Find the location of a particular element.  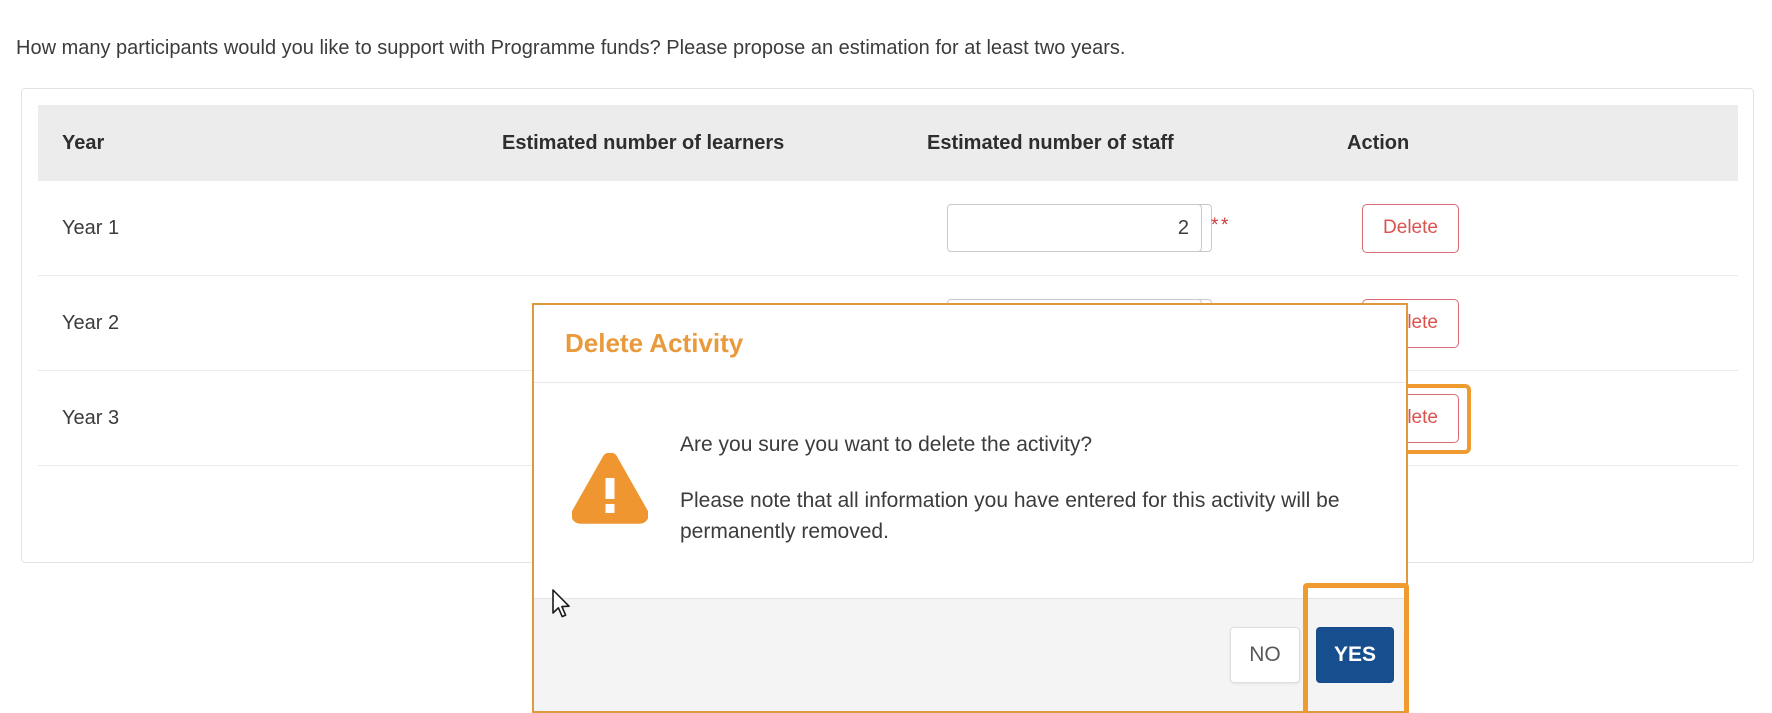

warning-triangle-icon is located at coordinates (610, 489).